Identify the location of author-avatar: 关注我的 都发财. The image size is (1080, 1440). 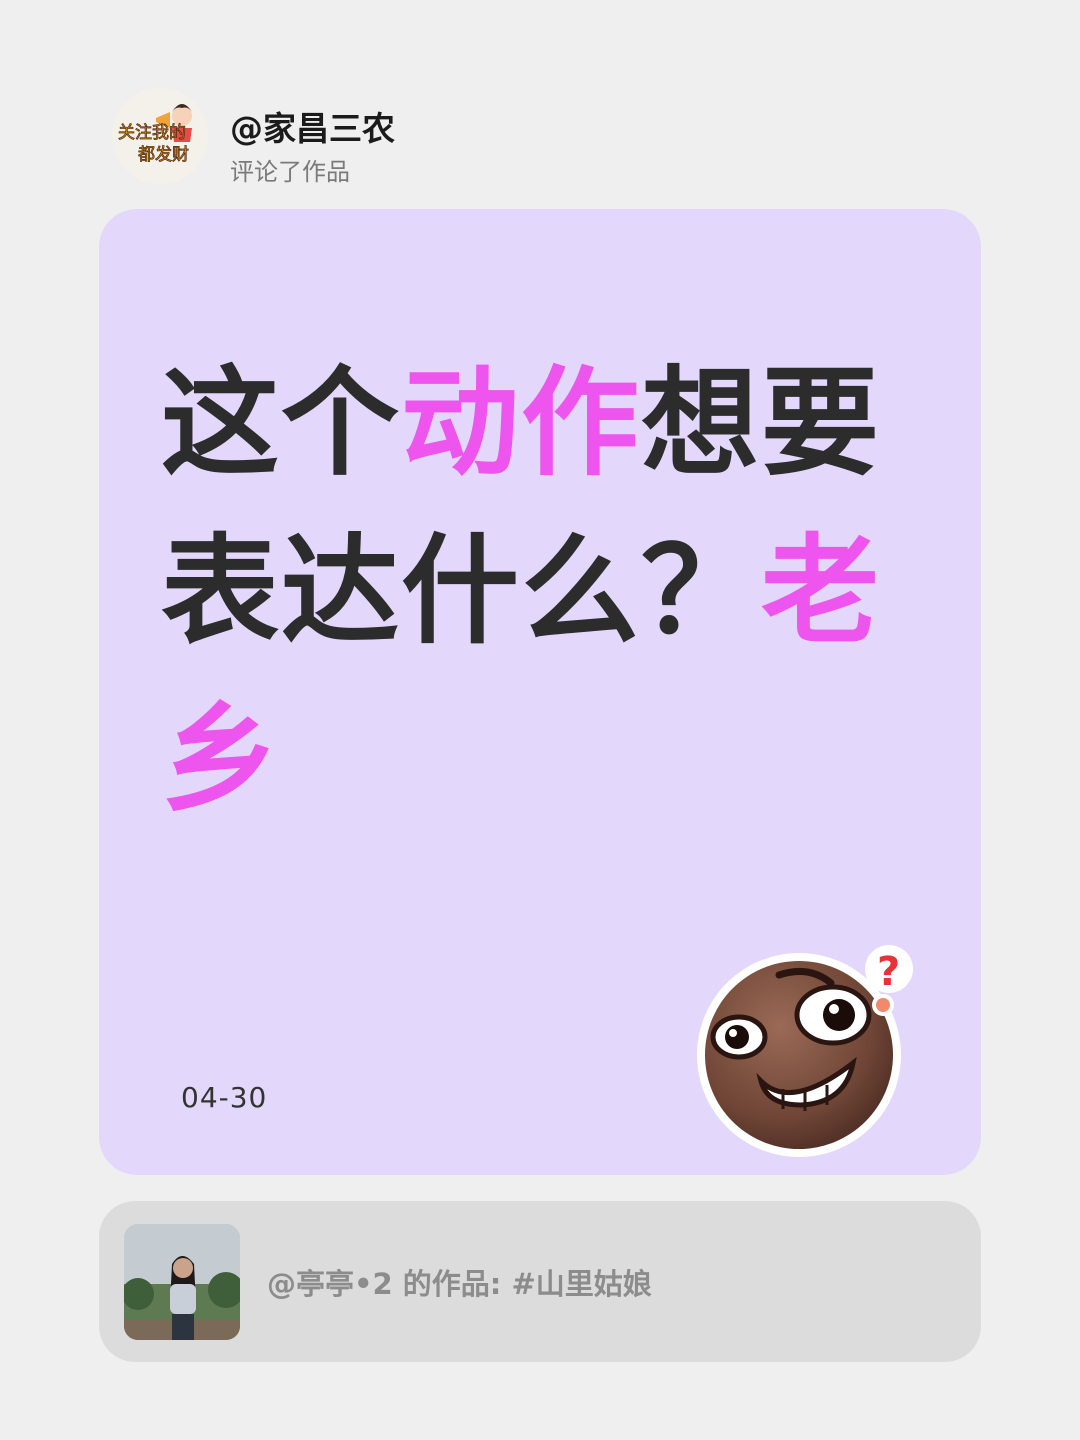
(160, 136).